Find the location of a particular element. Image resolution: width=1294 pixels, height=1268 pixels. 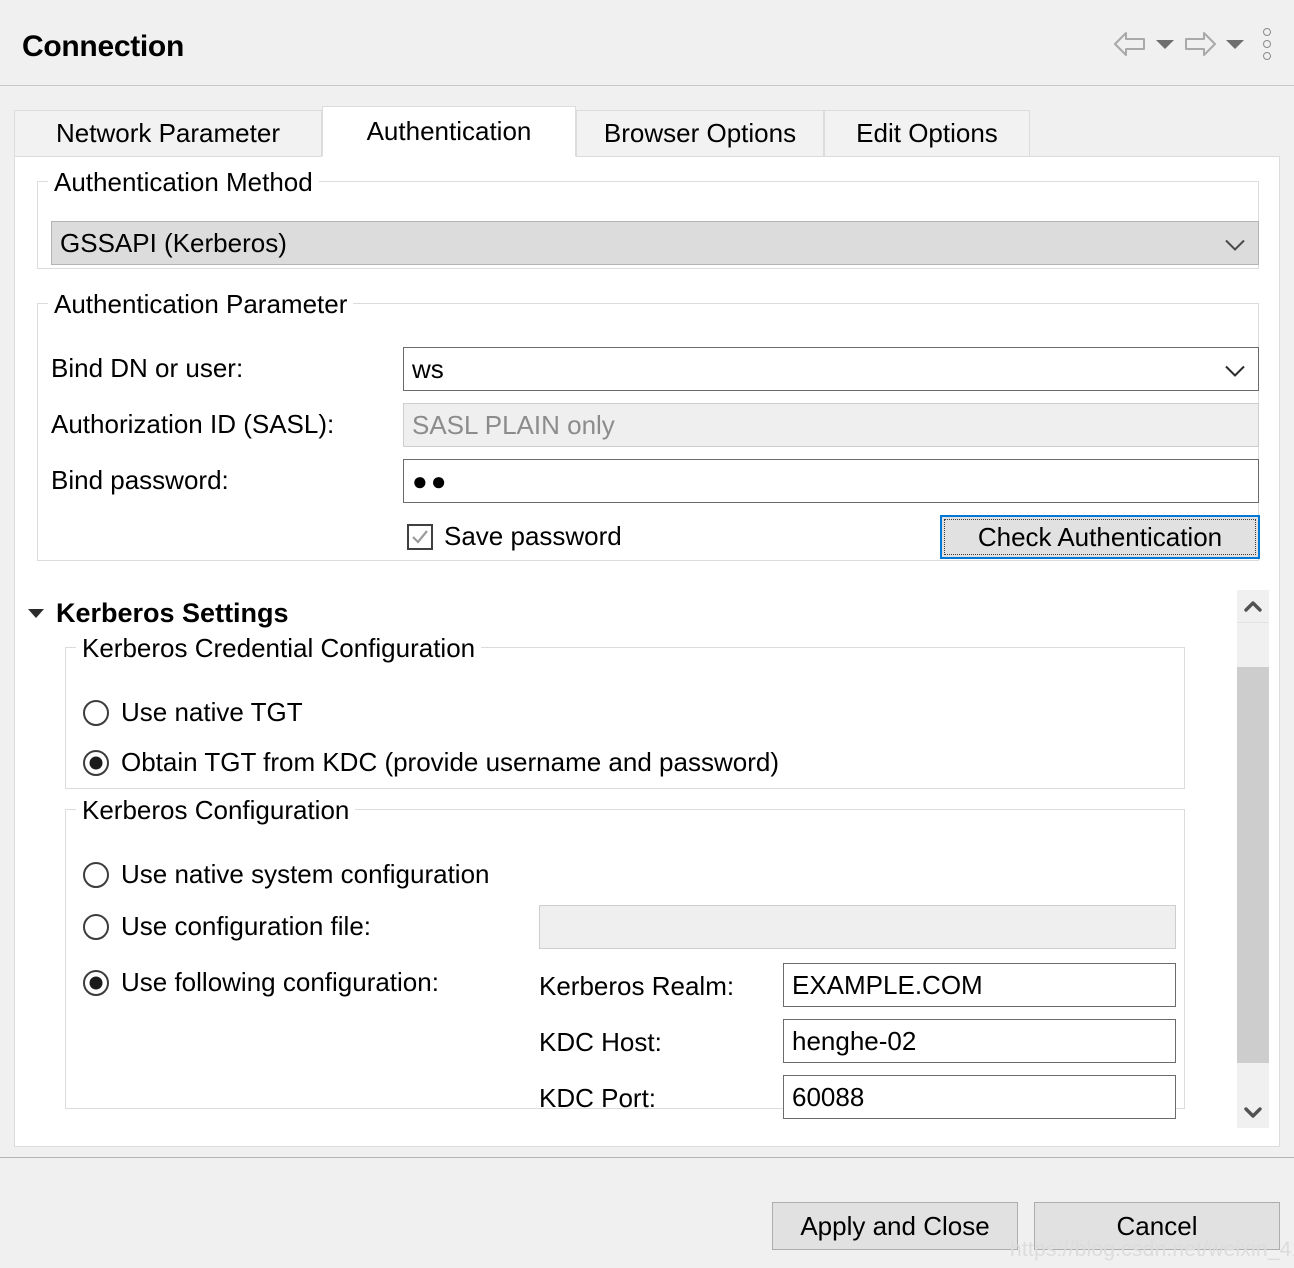

tab-label: Network Parameter is located at coordinates (168, 133).